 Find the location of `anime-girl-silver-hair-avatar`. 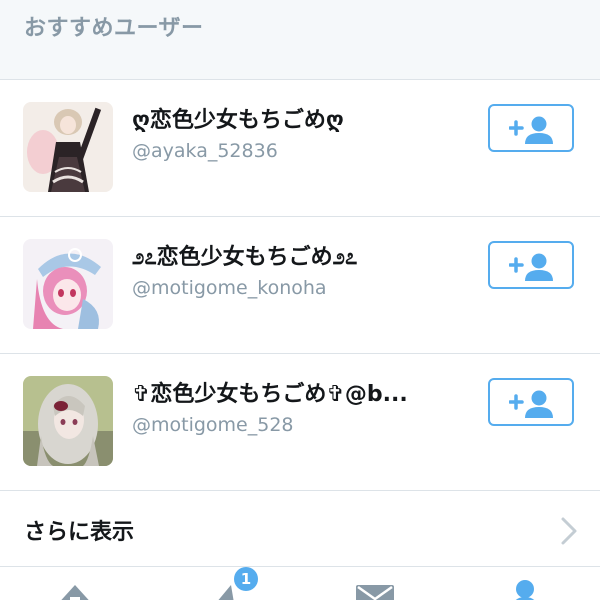

anime-girl-silver-hair-avatar is located at coordinates (68, 421).